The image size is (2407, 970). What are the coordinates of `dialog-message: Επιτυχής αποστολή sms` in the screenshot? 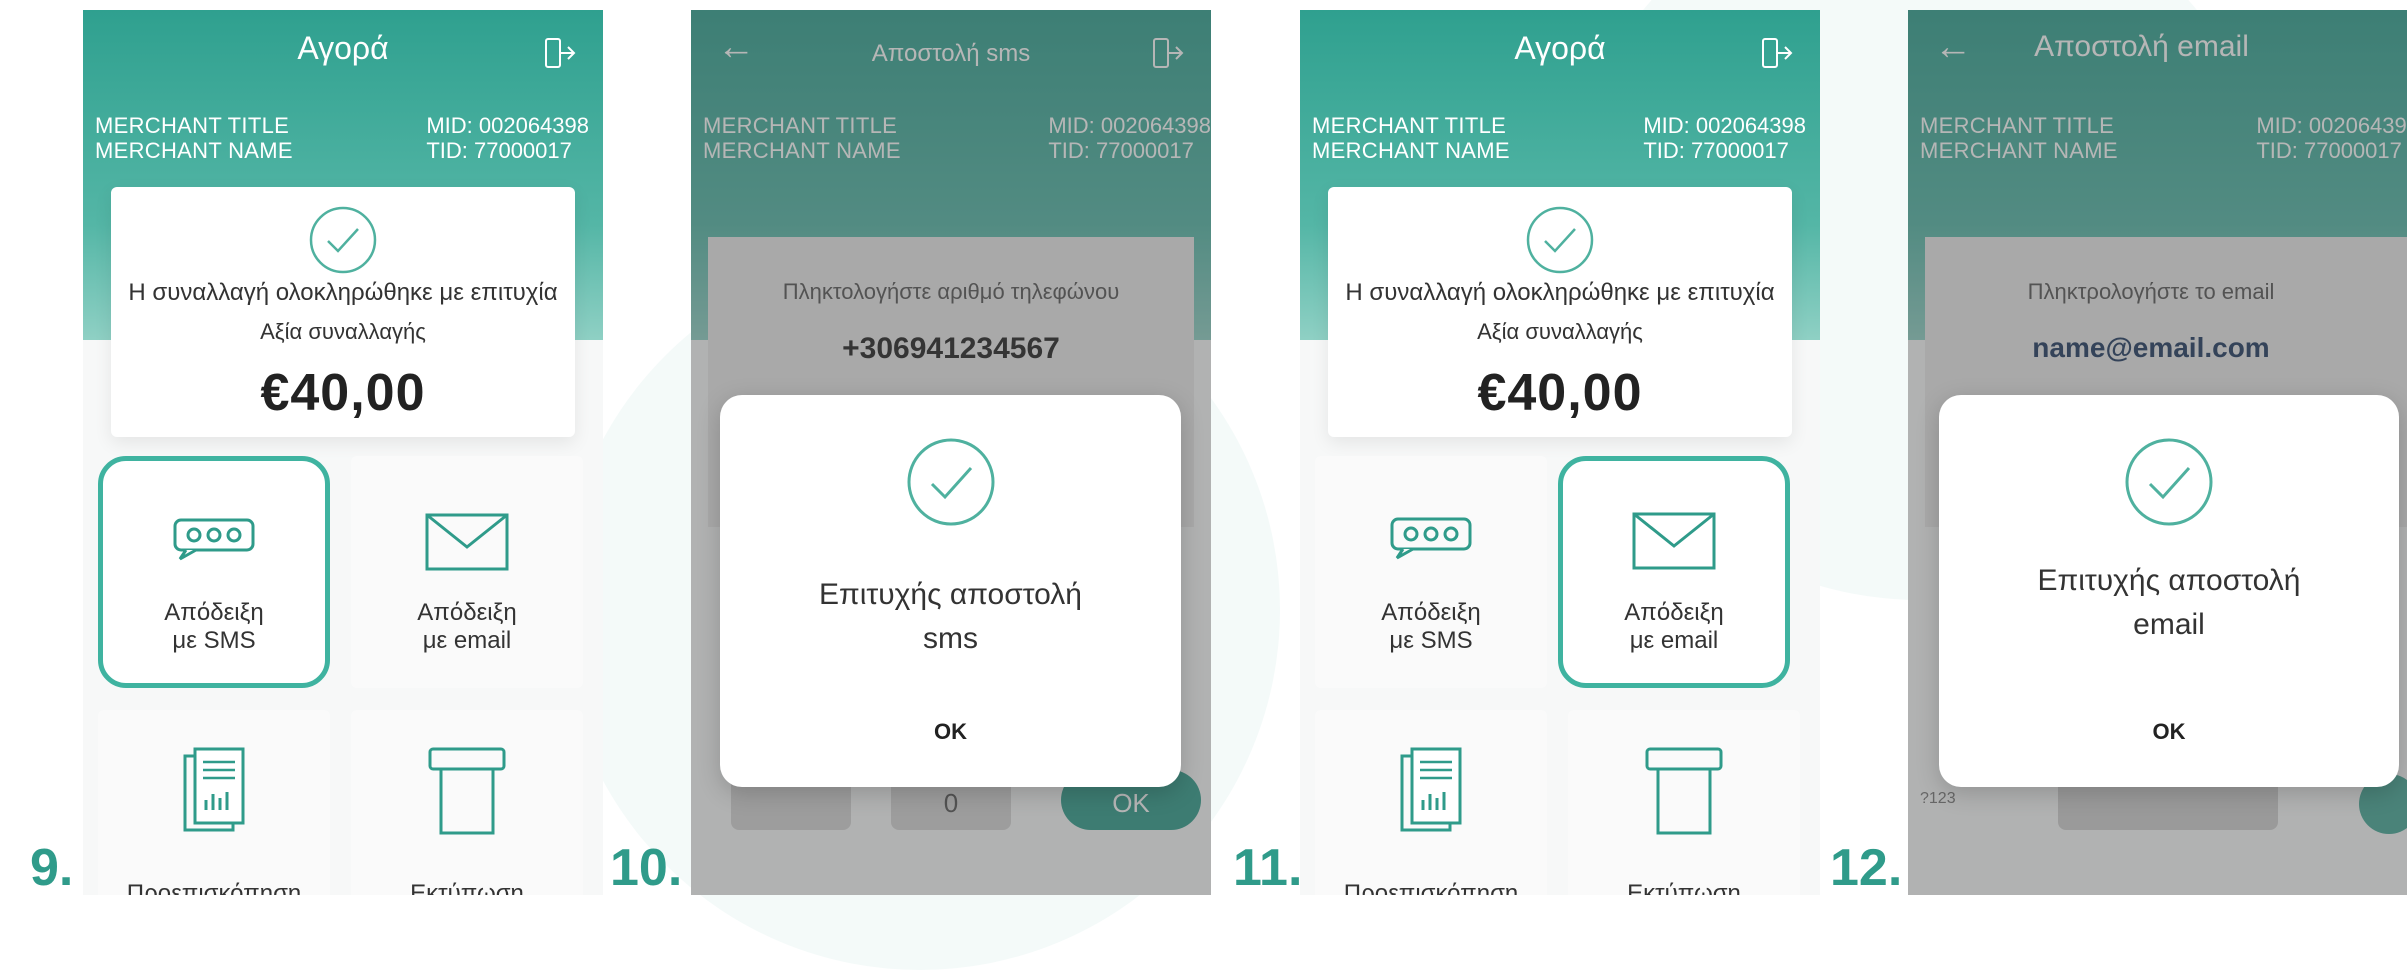 It's located at (950, 616).